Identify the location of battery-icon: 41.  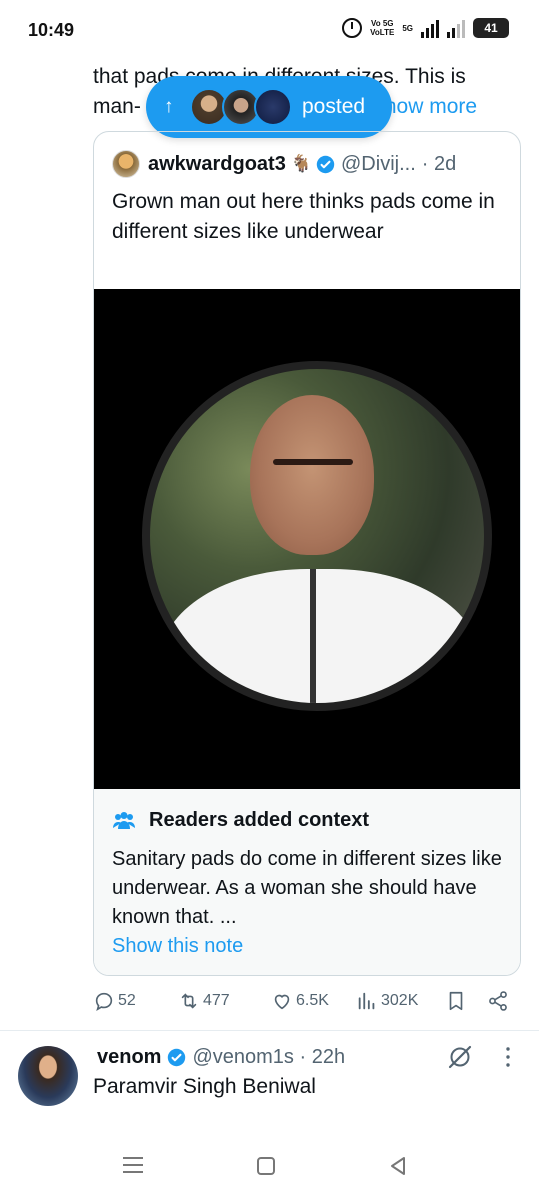
(491, 28).